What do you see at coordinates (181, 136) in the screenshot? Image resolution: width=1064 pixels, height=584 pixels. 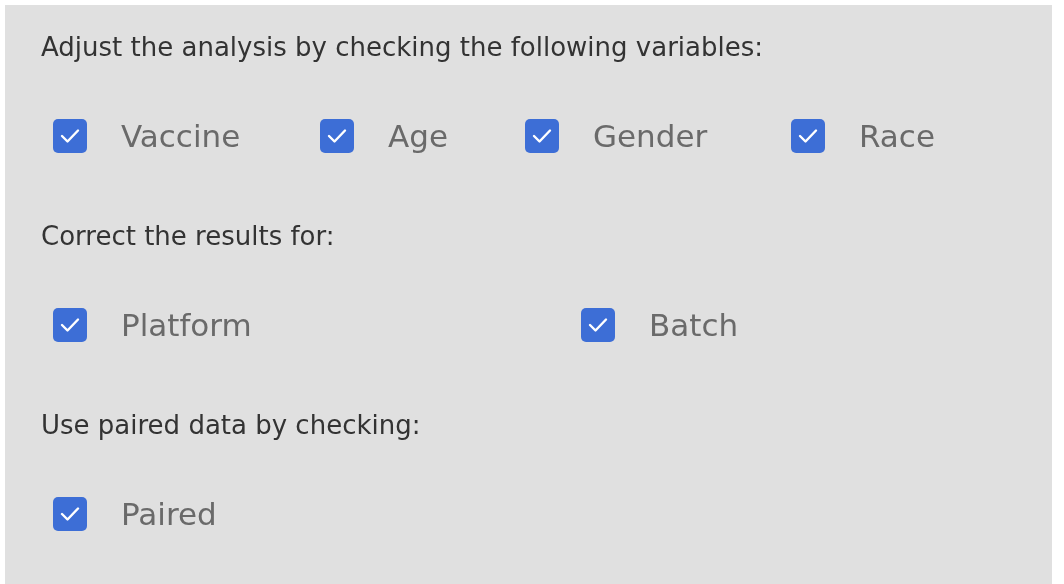 I see `checkbox-label: Vaccine` at bounding box center [181, 136].